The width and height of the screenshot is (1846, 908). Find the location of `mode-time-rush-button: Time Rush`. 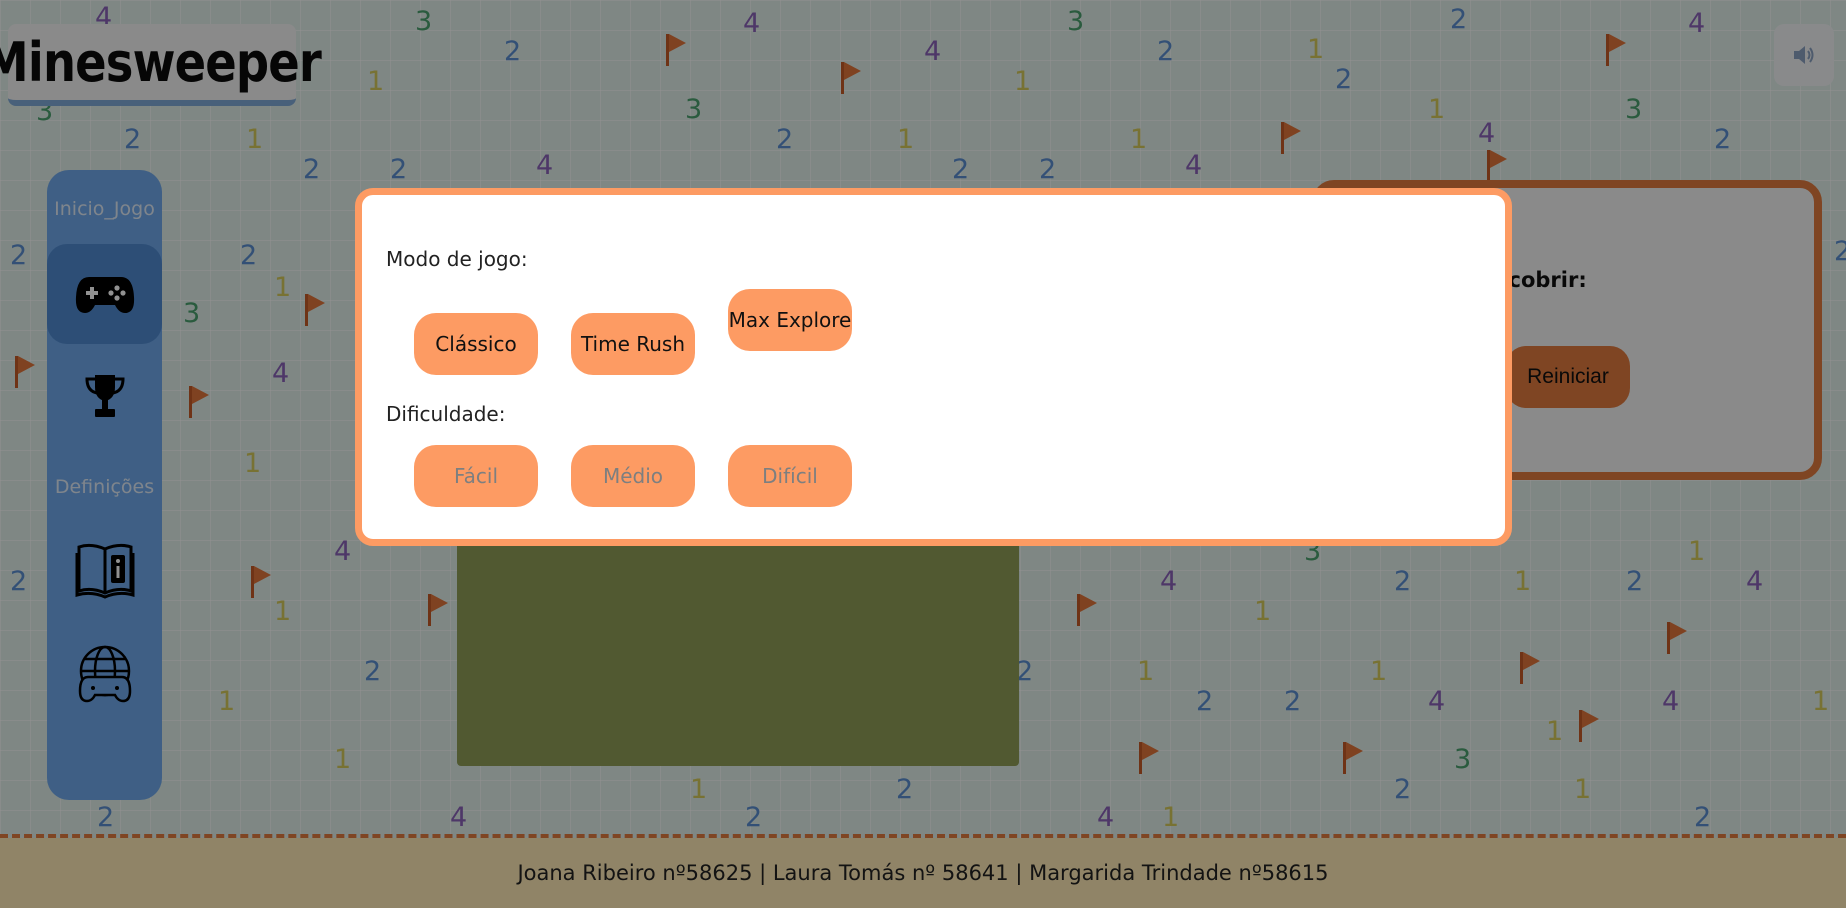

mode-time-rush-button: Time Rush is located at coordinates (633, 344).